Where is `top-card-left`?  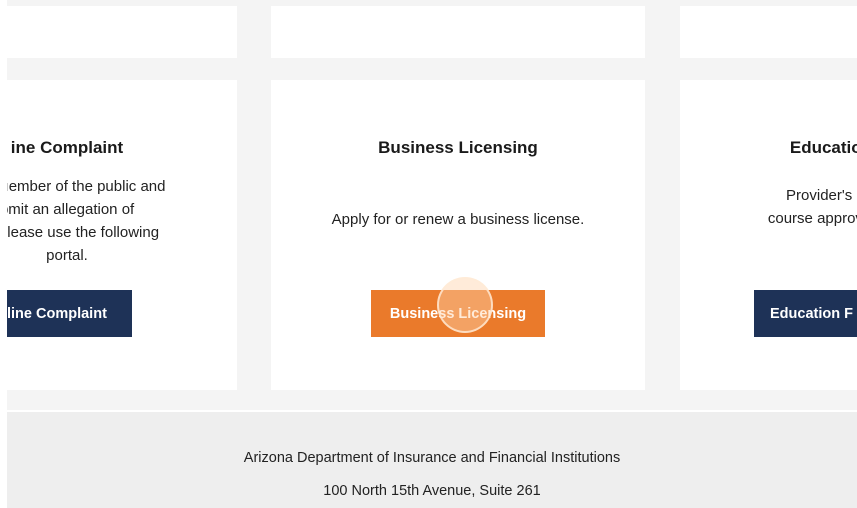 top-card-left is located at coordinates (122, 32).